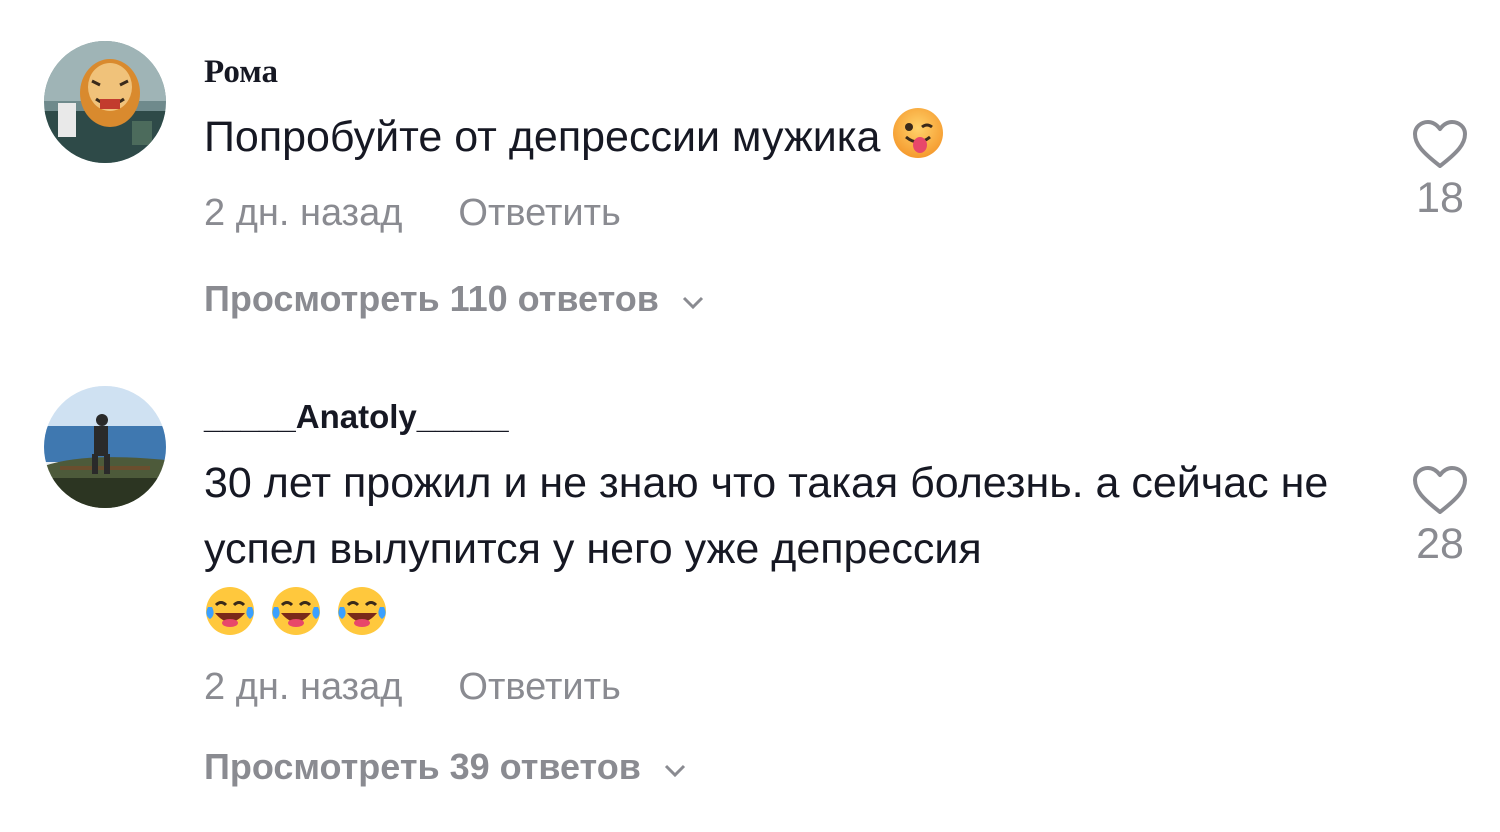 This screenshot has width=1500, height=832. Describe the element at coordinates (422, 766) in the screenshot. I see `view-replies-label: Просмотреть 39 ответов` at that location.